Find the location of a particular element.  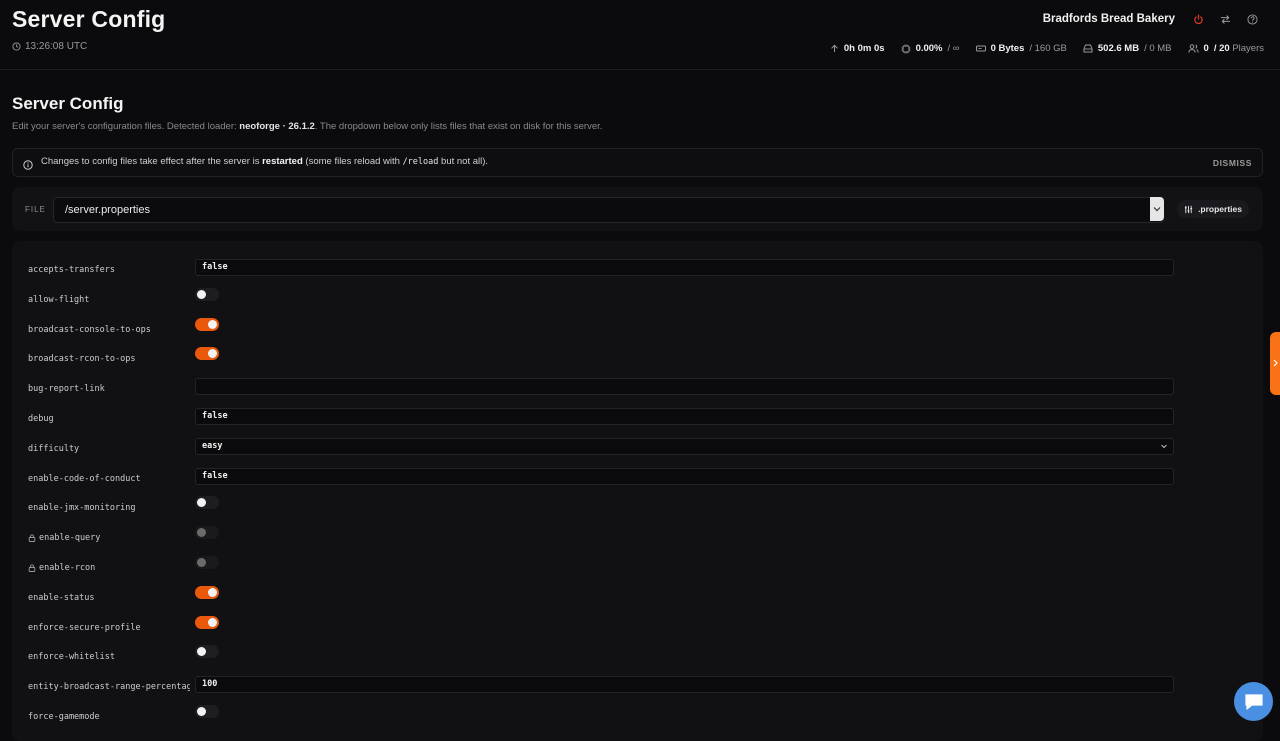

property-key: enable-jmx-monitoring is located at coordinates (81, 508).